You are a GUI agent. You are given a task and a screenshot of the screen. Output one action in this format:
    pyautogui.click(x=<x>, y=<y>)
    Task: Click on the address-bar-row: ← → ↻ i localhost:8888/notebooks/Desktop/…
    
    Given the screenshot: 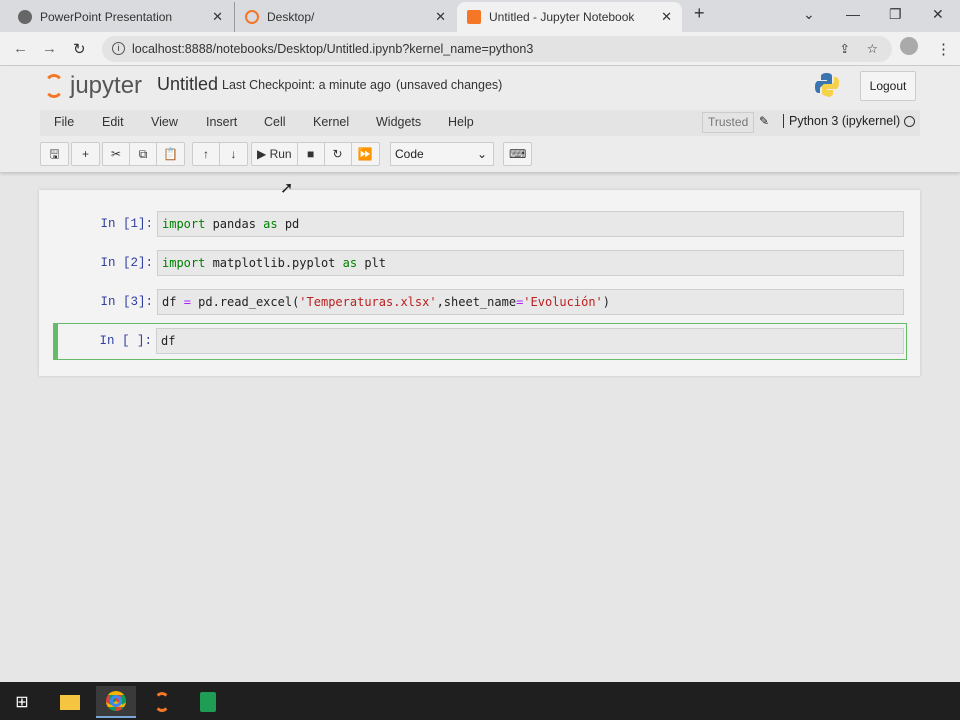 What is the action you would take?
    pyautogui.click(x=480, y=49)
    